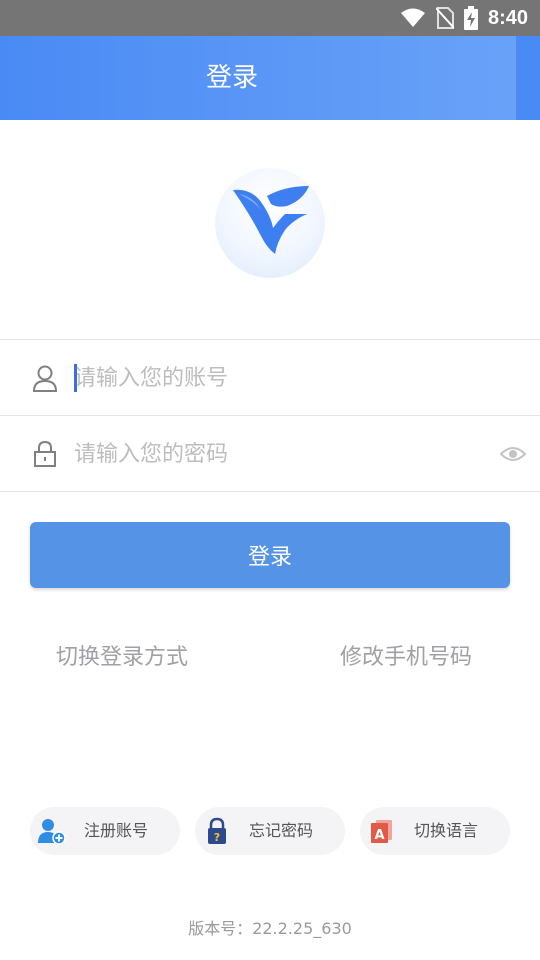 The height and width of the screenshot is (960, 540). I want to click on status-bar: 8:40, so click(270, 18).